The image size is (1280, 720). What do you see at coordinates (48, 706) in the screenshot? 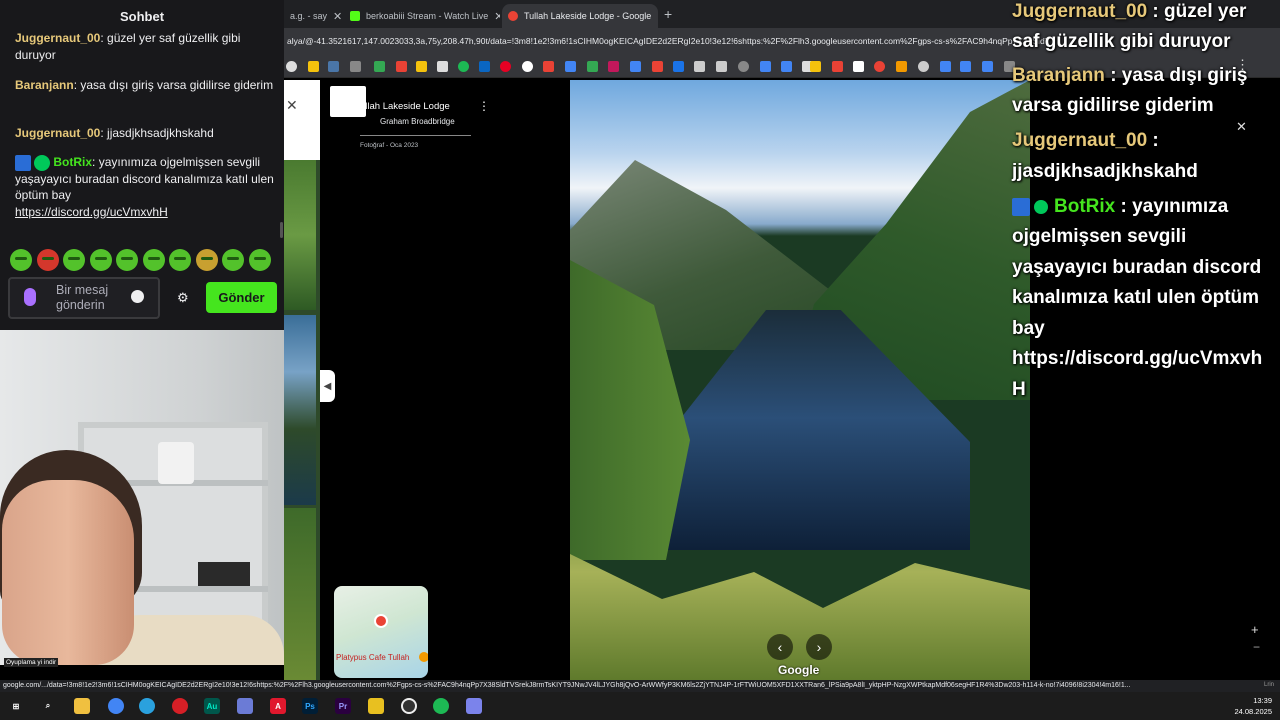
I see `search-icon: ⌕` at bounding box center [48, 706].